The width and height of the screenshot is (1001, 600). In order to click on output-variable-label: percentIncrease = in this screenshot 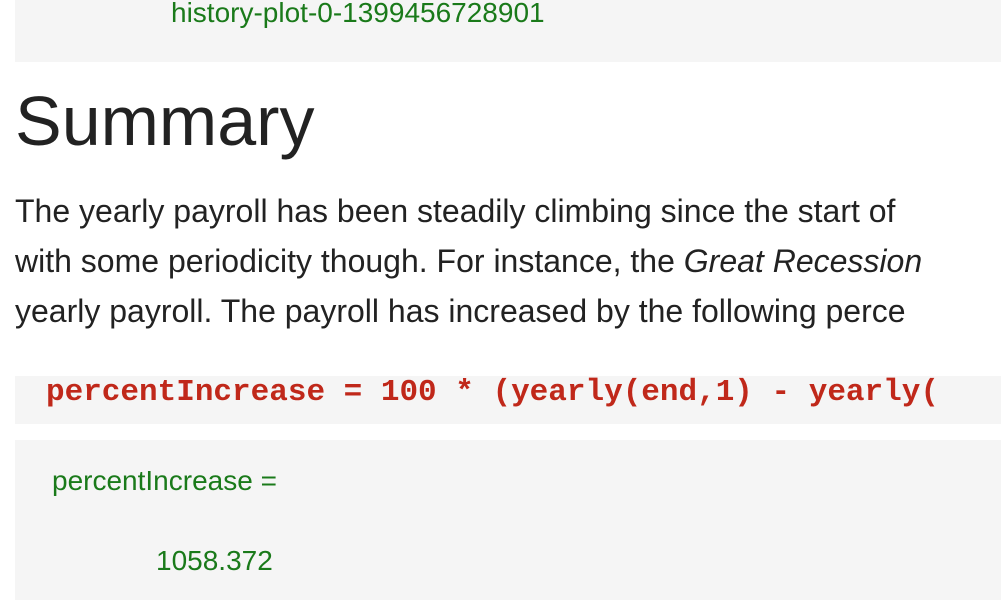, I will do `click(164, 480)`.